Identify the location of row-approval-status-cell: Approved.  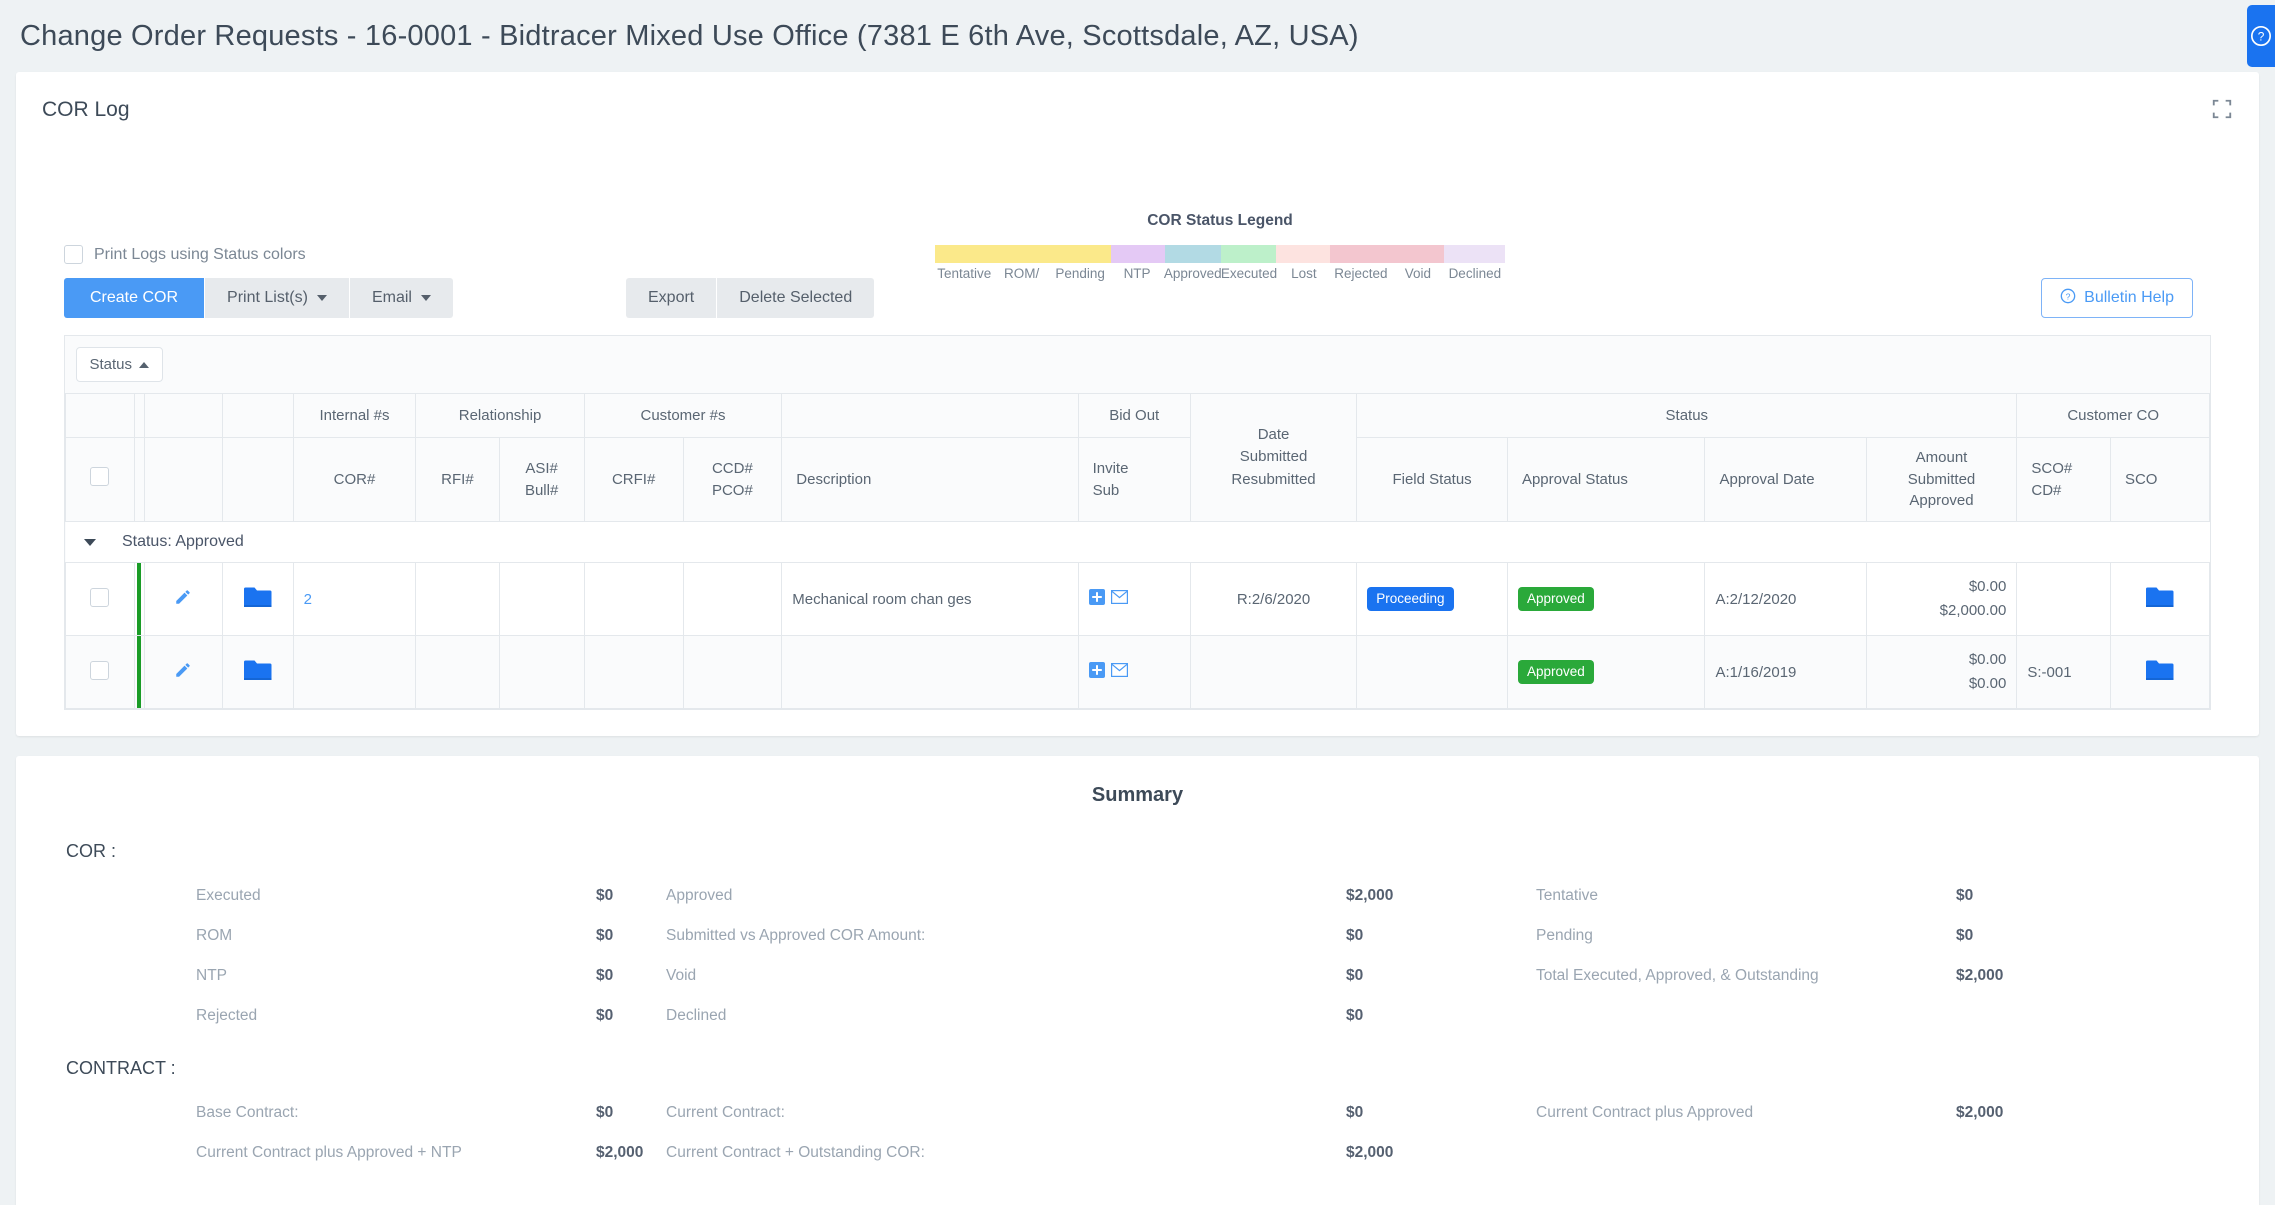
(1606, 672).